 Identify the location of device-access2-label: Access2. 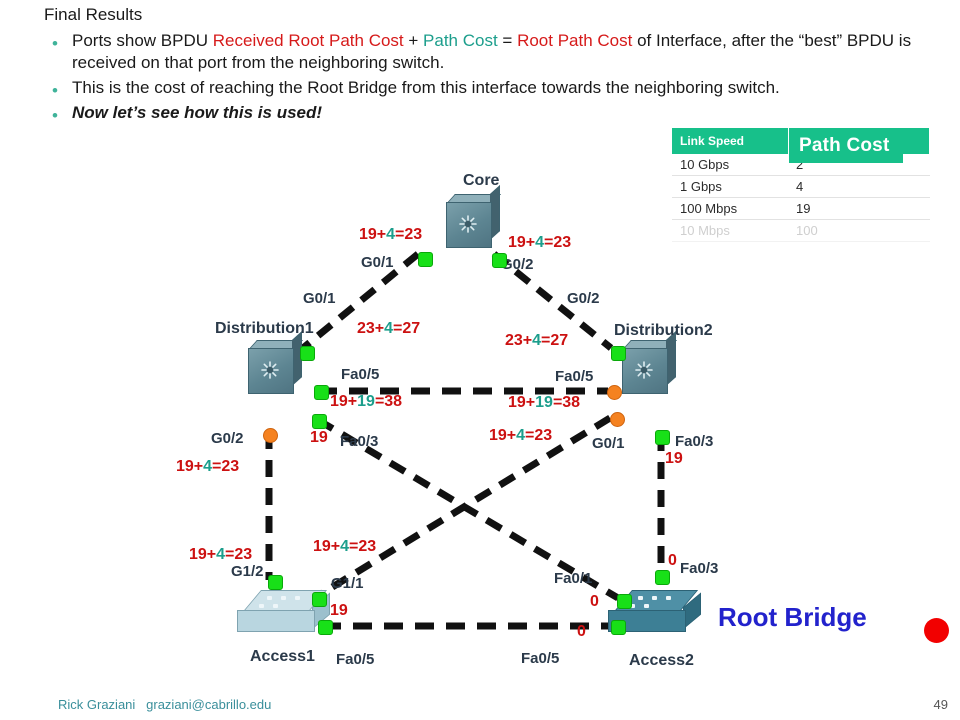
(661, 660).